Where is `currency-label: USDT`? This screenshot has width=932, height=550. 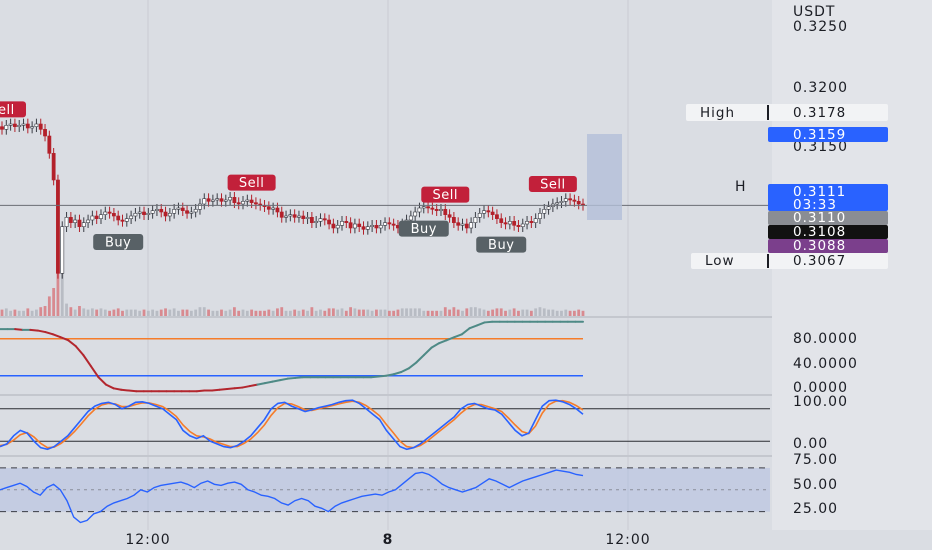 currency-label: USDT is located at coordinates (814, 12).